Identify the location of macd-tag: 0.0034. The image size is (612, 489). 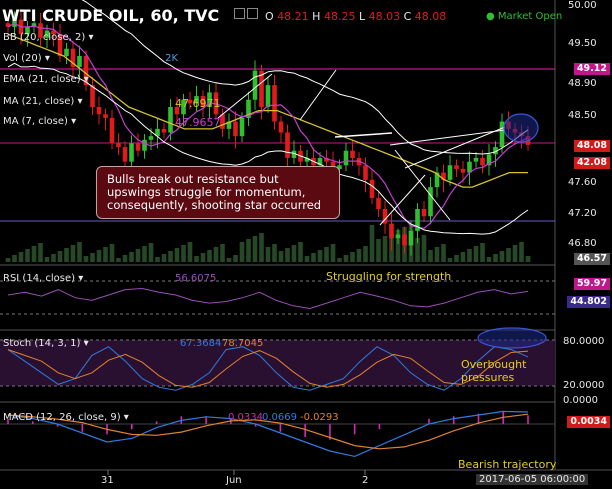
(588, 422).